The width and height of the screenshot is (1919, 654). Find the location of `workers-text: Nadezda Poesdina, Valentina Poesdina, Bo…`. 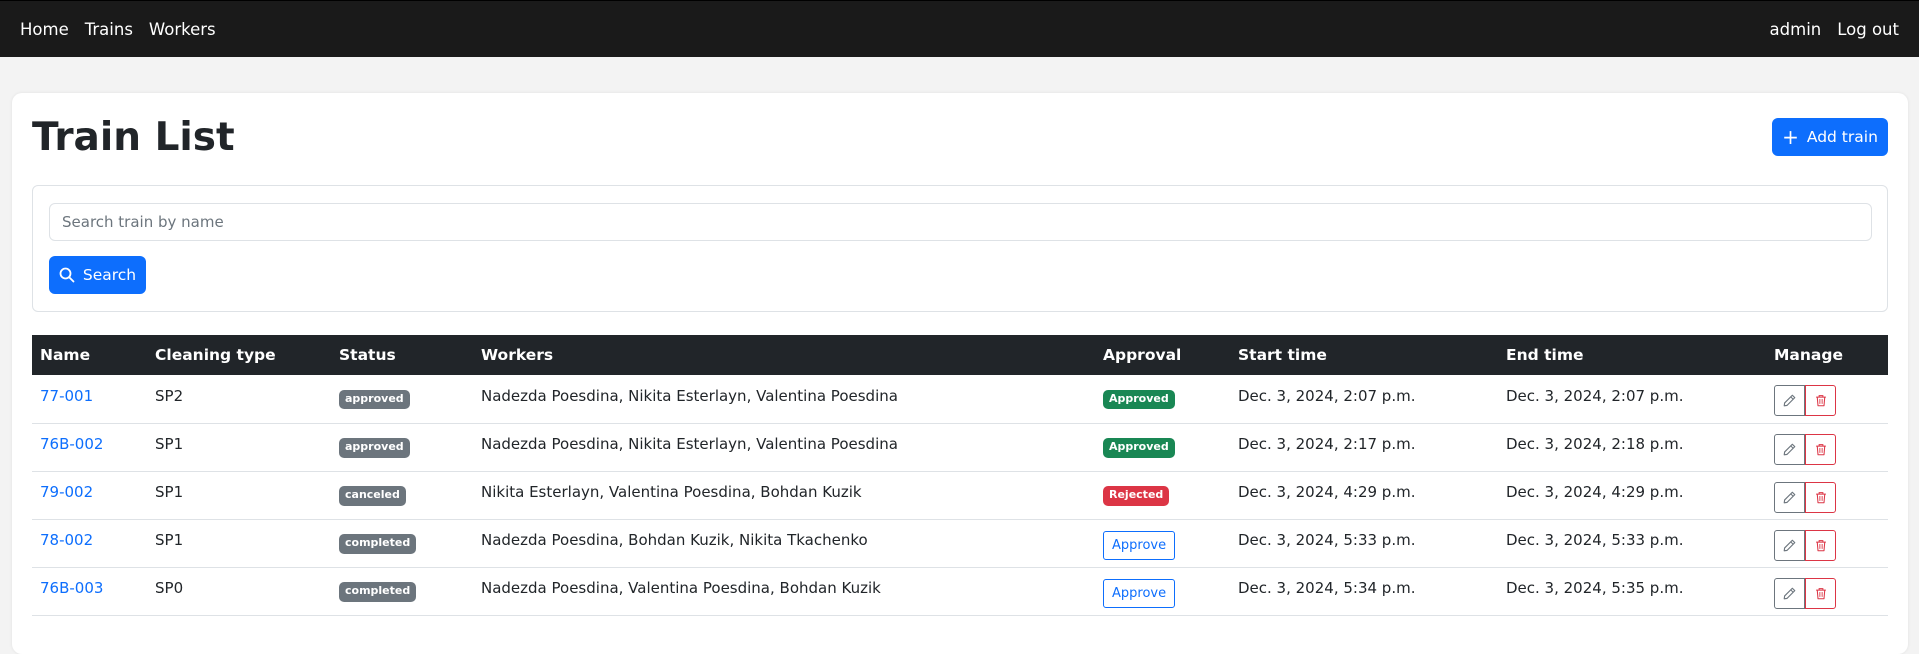

workers-text: Nadezda Poesdina, Valentina Poesdina, Bo… is located at coordinates (681, 588).